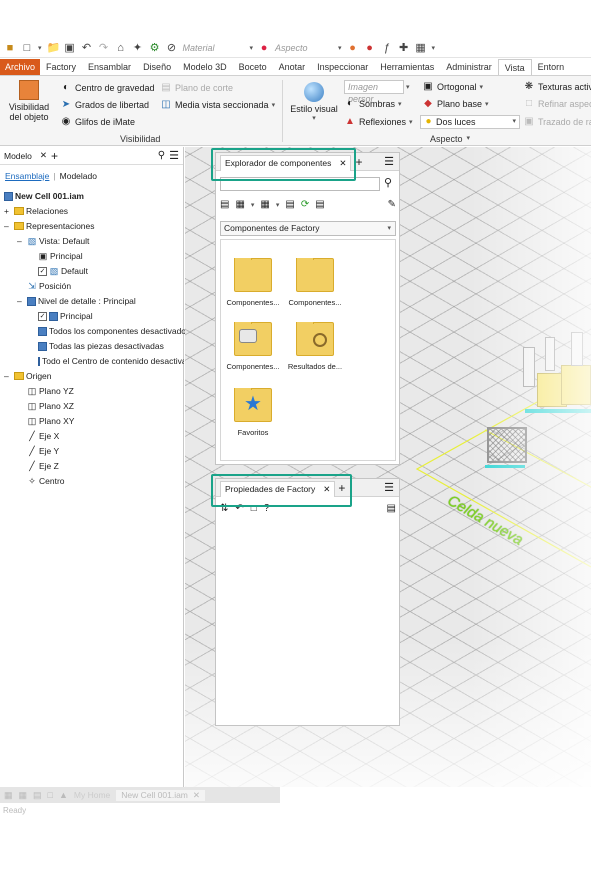 The image size is (591, 879). I want to click on tab-entorno: Entorn, so click(551, 67).